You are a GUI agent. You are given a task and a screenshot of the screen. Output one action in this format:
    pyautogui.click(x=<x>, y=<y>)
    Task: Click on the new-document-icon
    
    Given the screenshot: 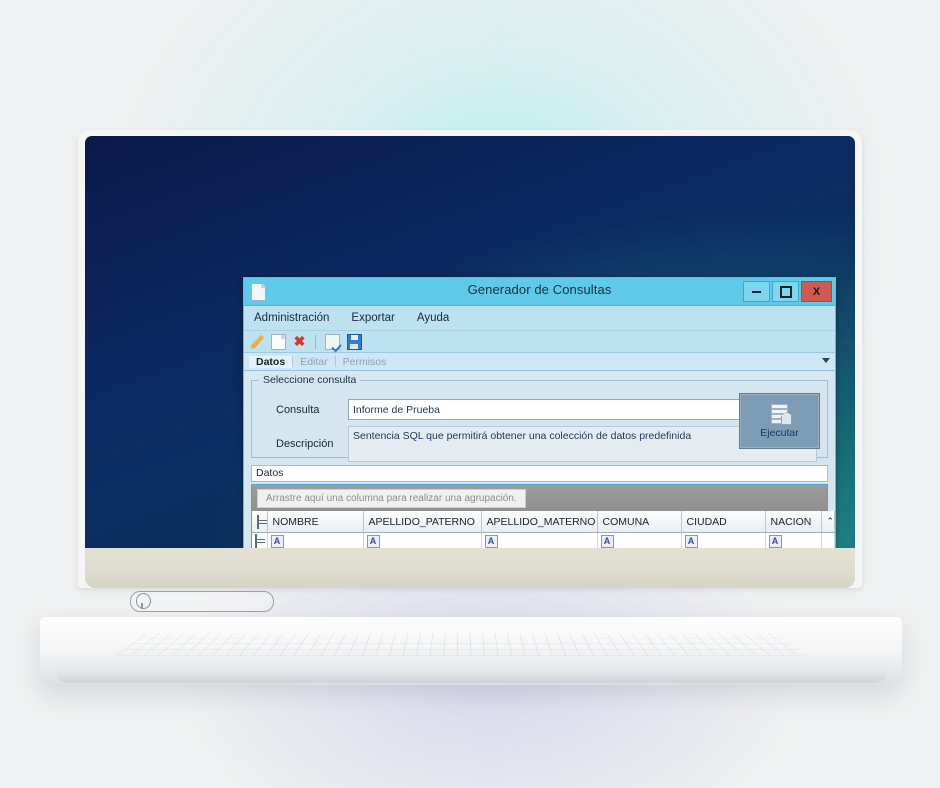 What is the action you would take?
    pyautogui.click(x=278, y=341)
    